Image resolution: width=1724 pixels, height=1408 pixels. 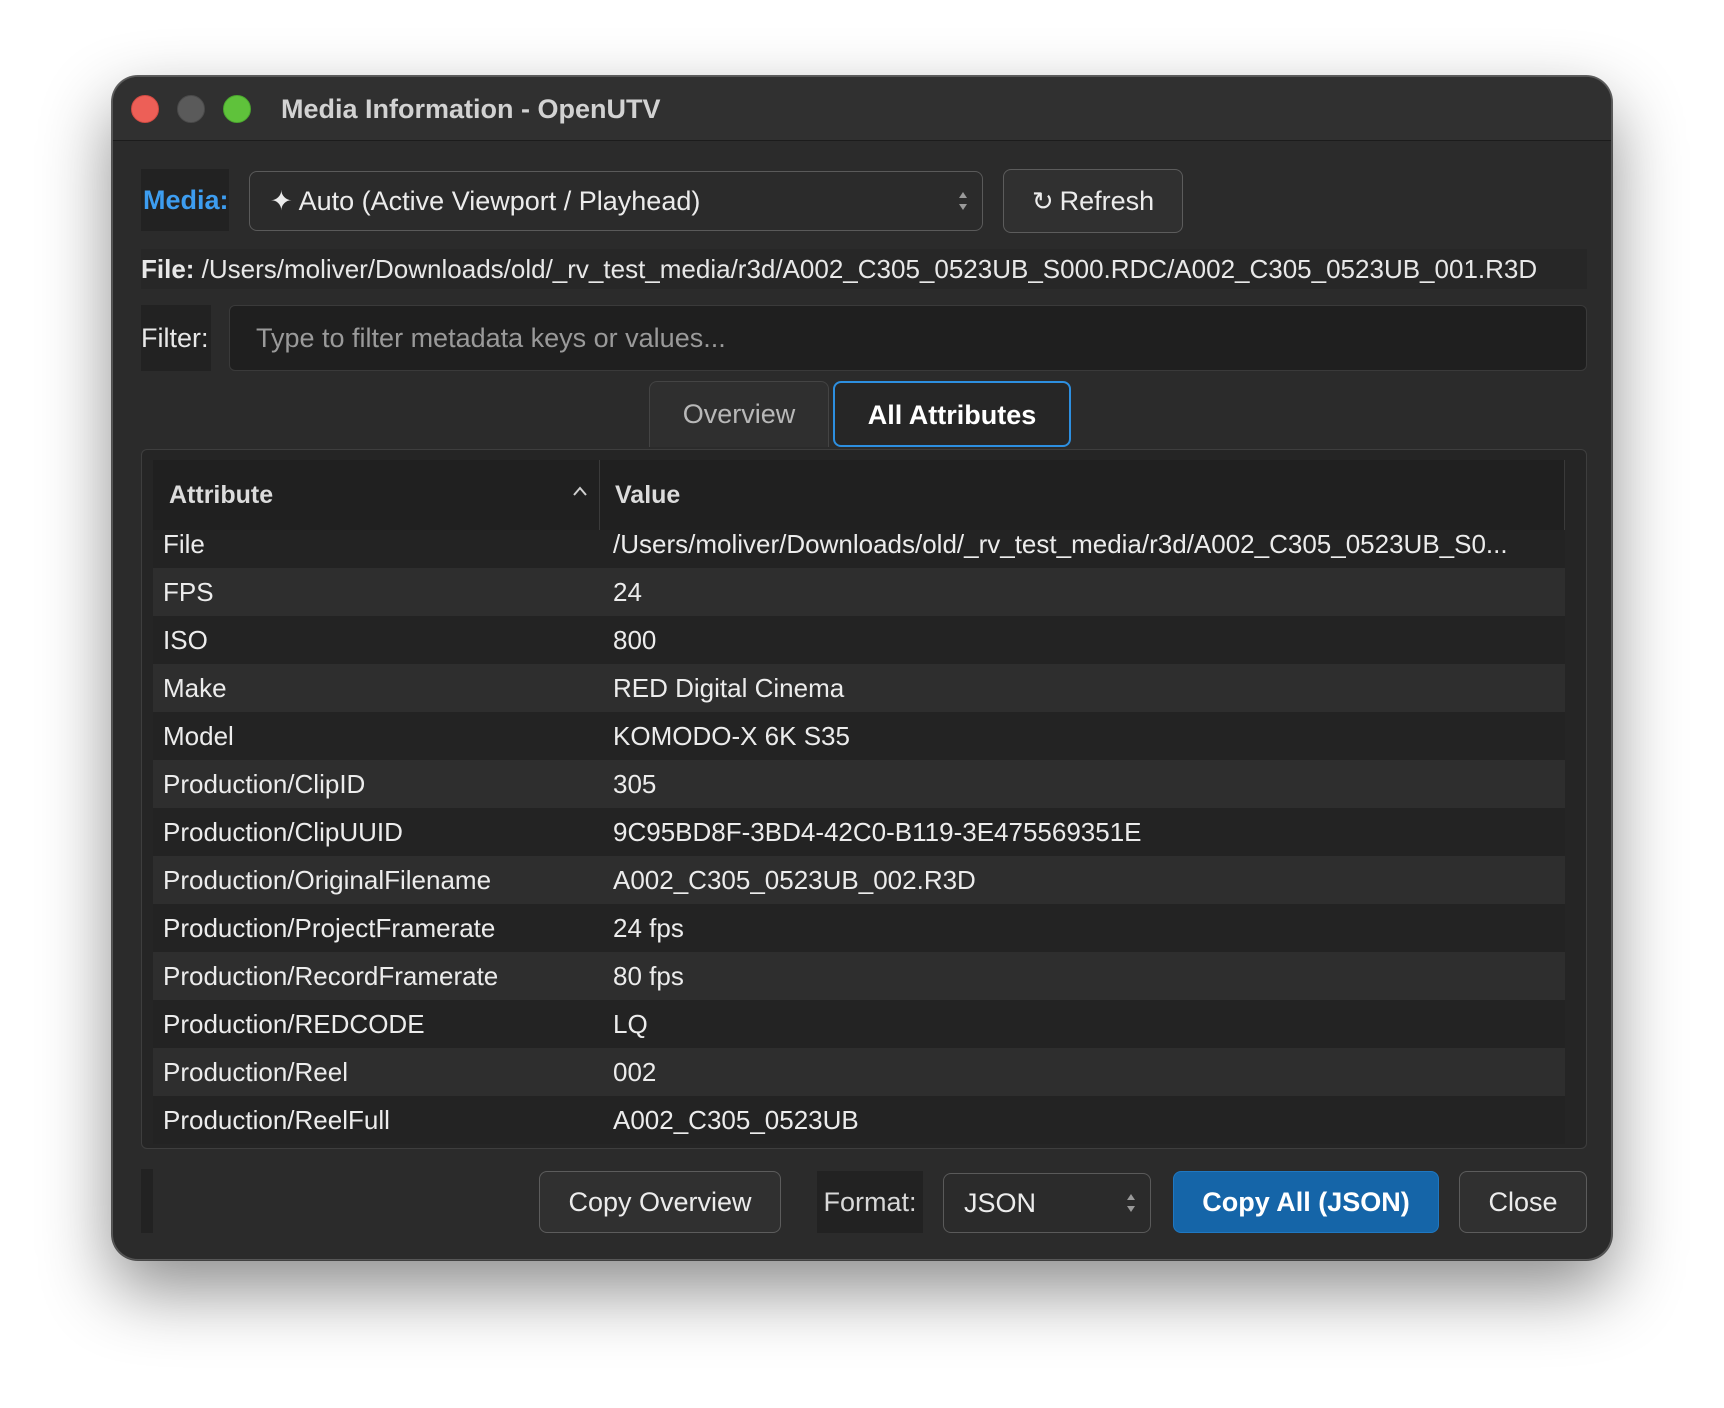 What do you see at coordinates (1306, 1202) in the screenshot?
I see `copy-all-json-button: Copy All (JSON)` at bounding box center [1306, 1202].